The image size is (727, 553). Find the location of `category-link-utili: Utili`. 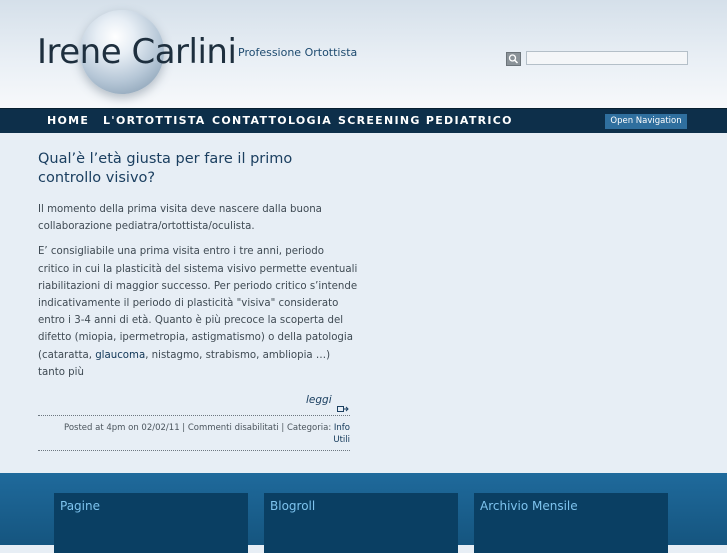

category-link-utili: Utili is located at coordinates (341, 440).